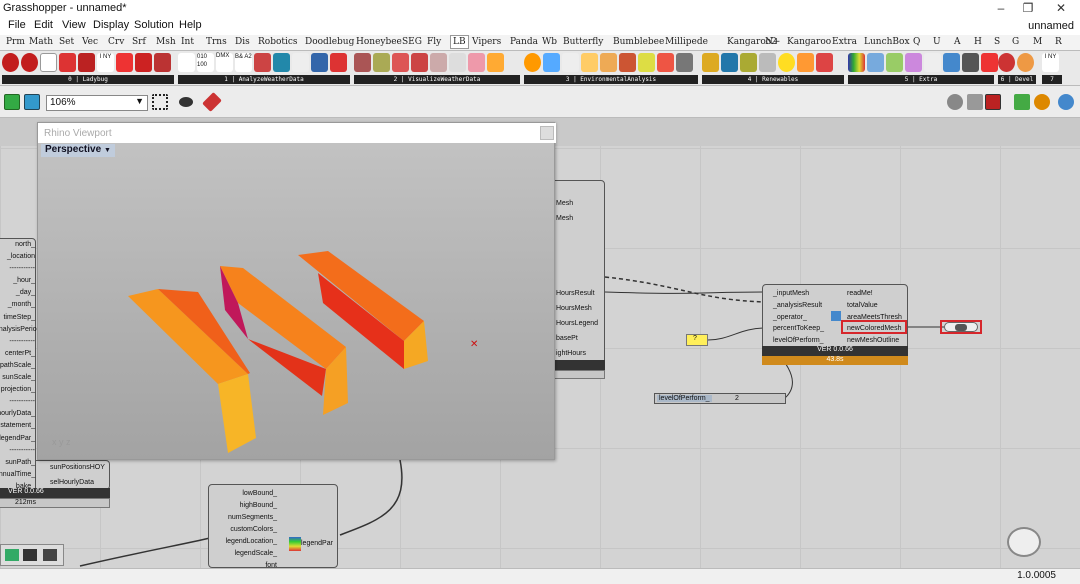  Describe the element at coordinates (577, 353) in the screenshot. I see `output-sight-hours: ightHours` at that location.